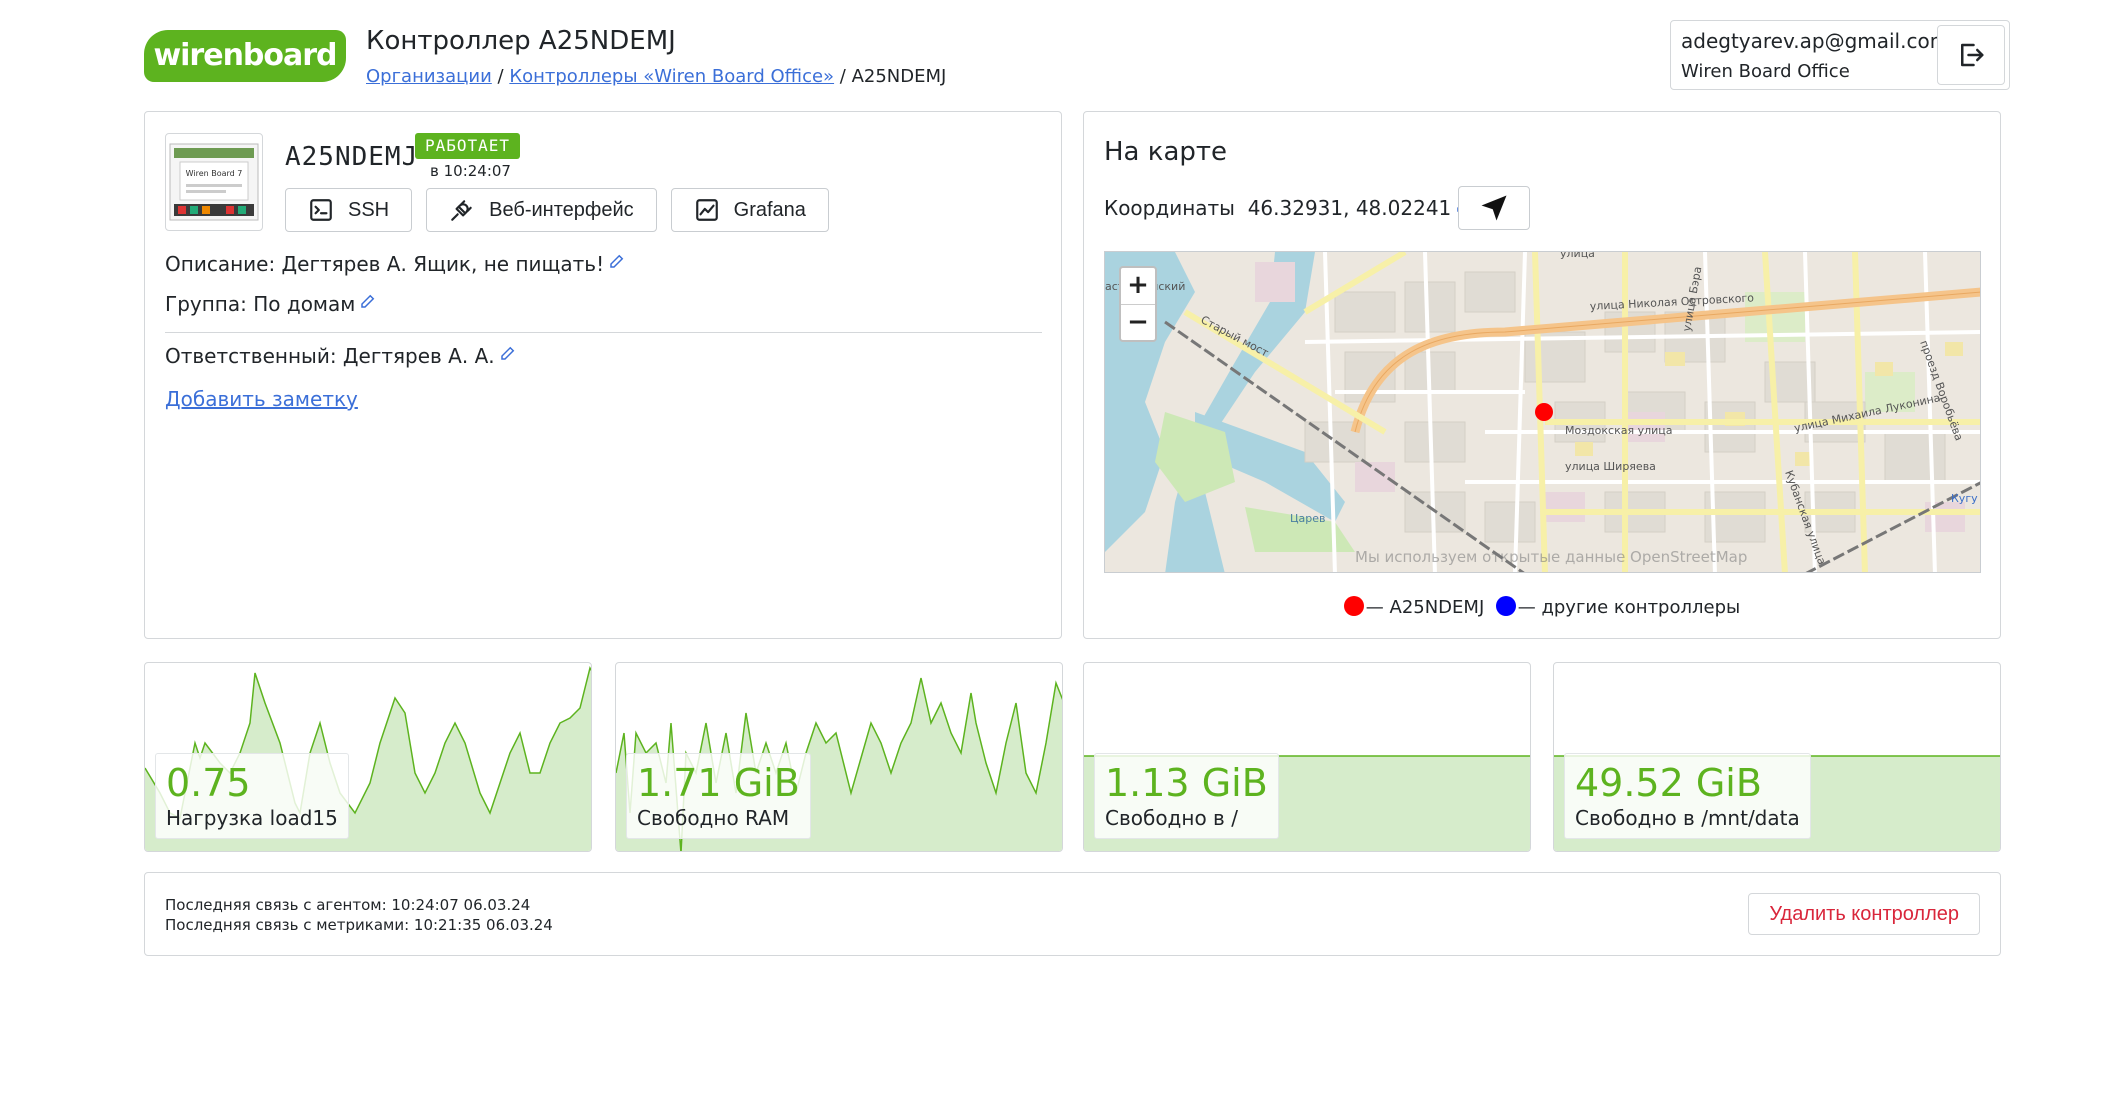  What do you see at coordinates (1629, 607) in the screenshot?
I see `legend-others-label: — другие контроллеры` at bounding box center [1629, 607].